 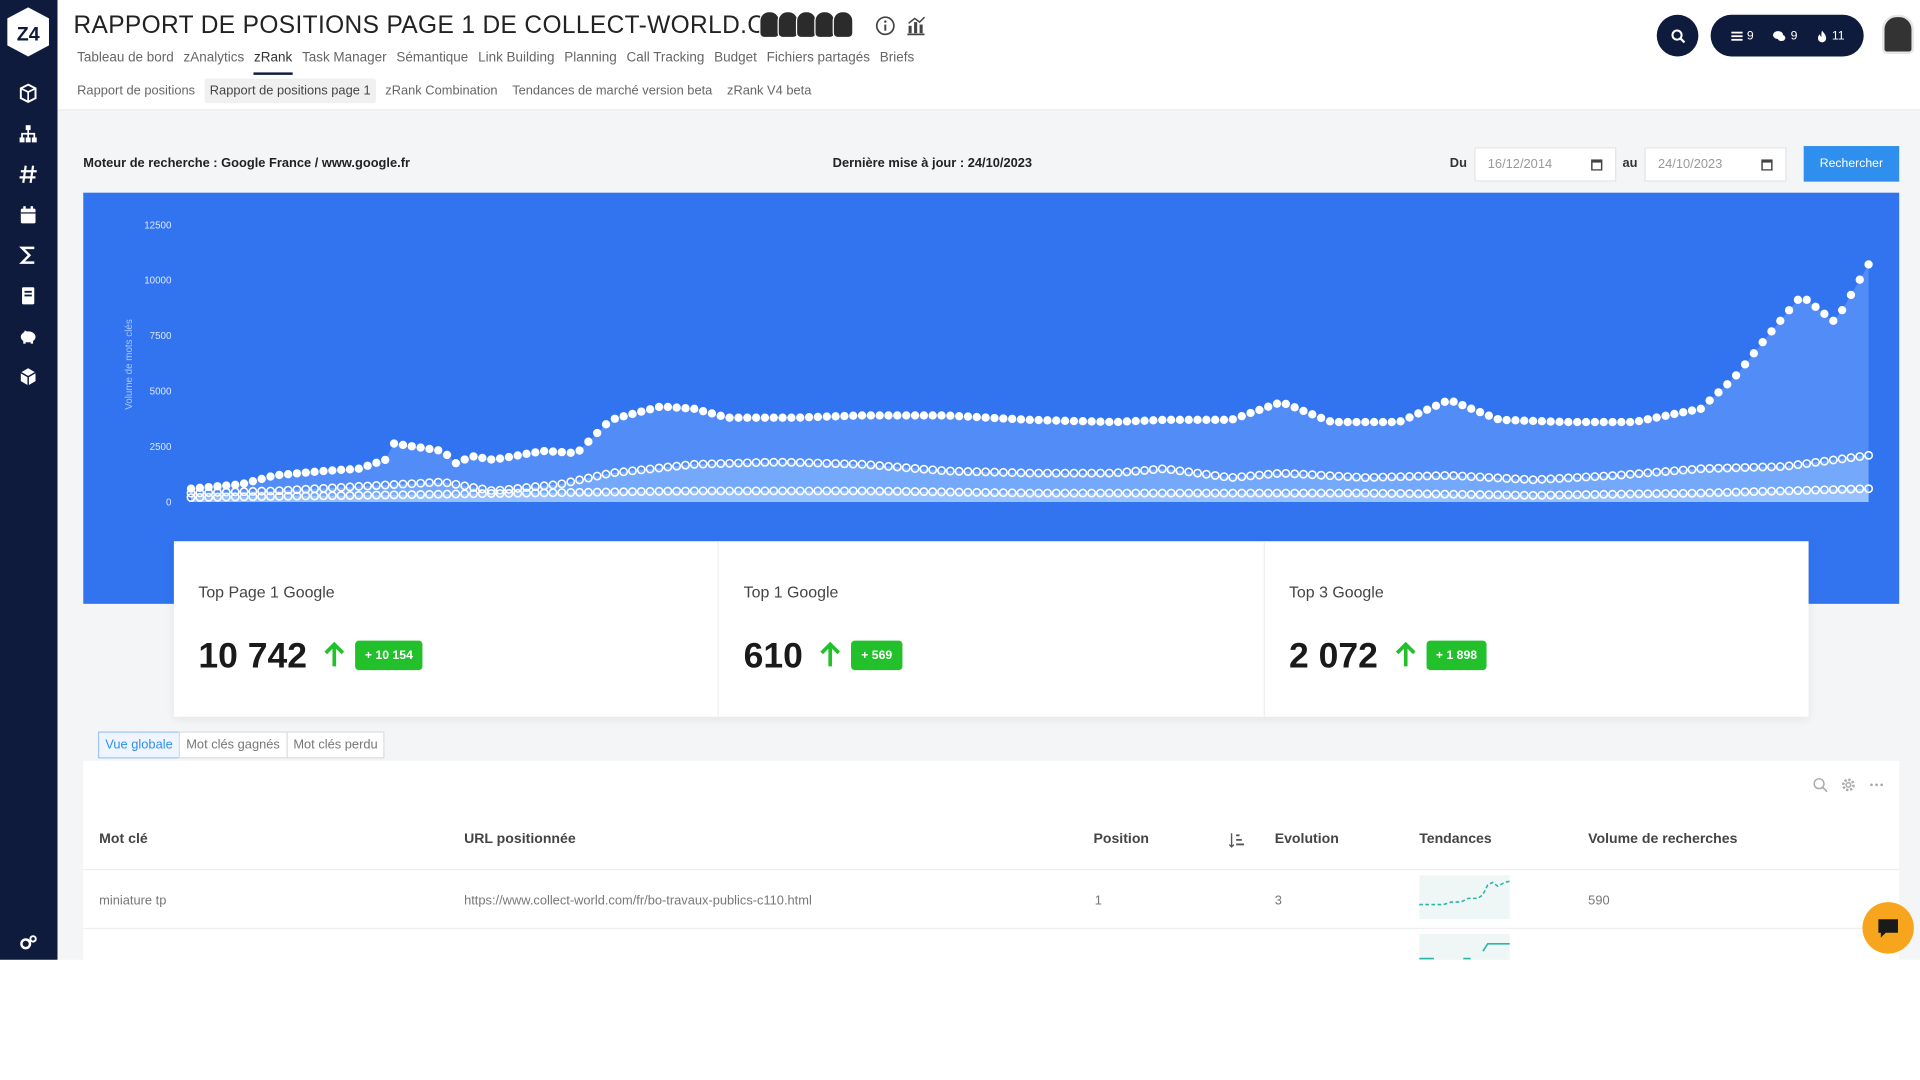 I want to click on nav-zanalytics: zAnalytics, so click(x=214, y=62).